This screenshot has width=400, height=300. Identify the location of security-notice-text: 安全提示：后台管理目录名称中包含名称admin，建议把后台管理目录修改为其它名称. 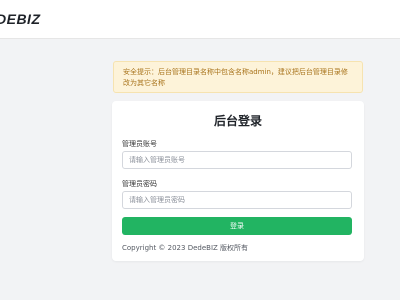
(235, 77).